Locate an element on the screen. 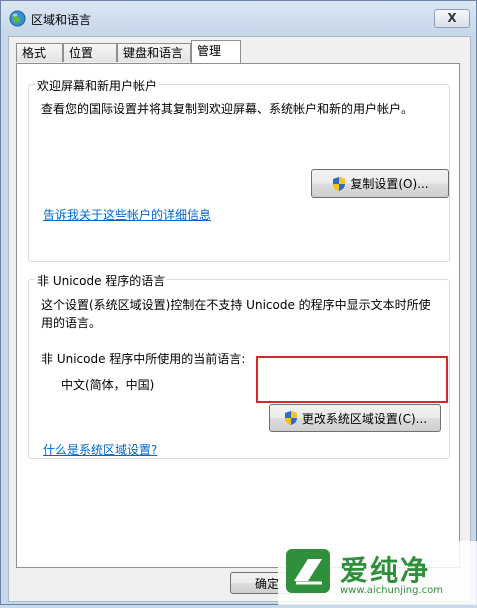  group-title: 非 Unicode 程序的语言 is located at coordinates (101, 280).